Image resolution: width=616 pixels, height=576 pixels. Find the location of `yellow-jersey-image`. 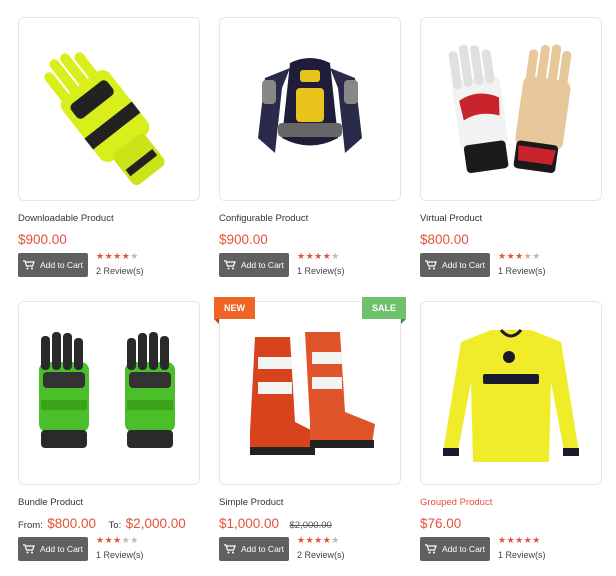

yellow-jersey-image is located at coordinates (511, 395).